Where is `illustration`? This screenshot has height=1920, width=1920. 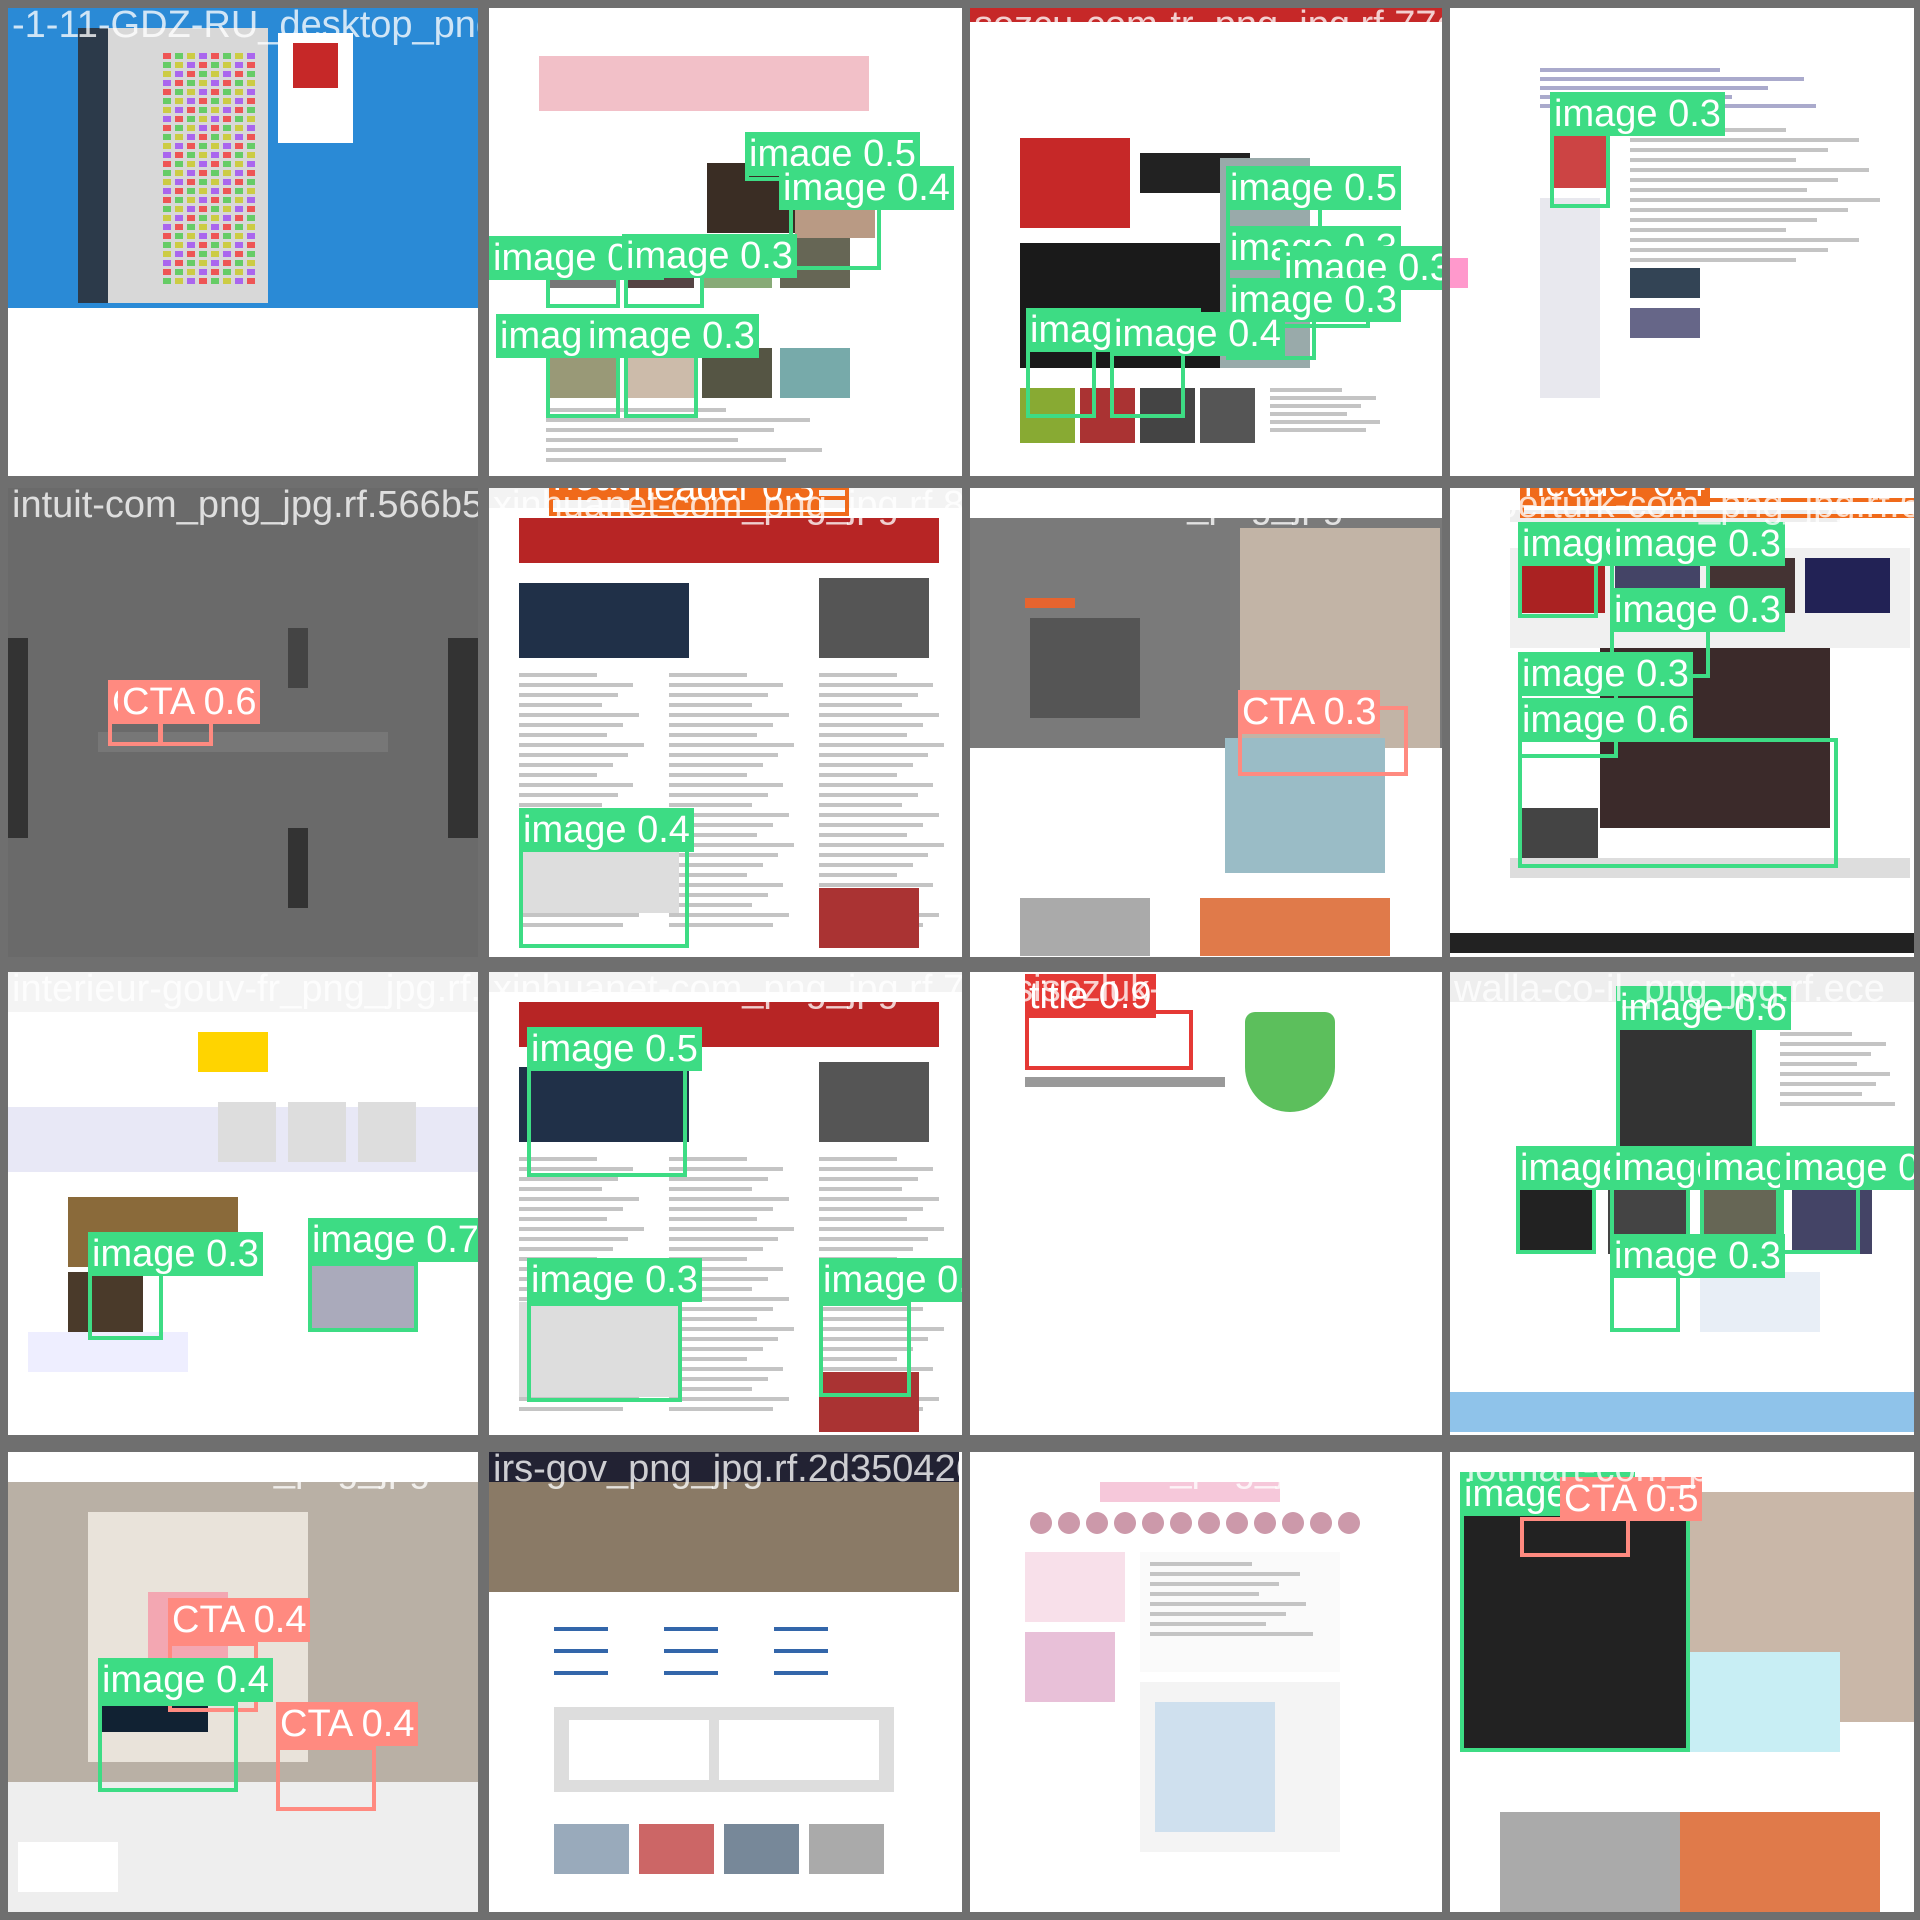
illustration is located at coordinates (1070, 1667).